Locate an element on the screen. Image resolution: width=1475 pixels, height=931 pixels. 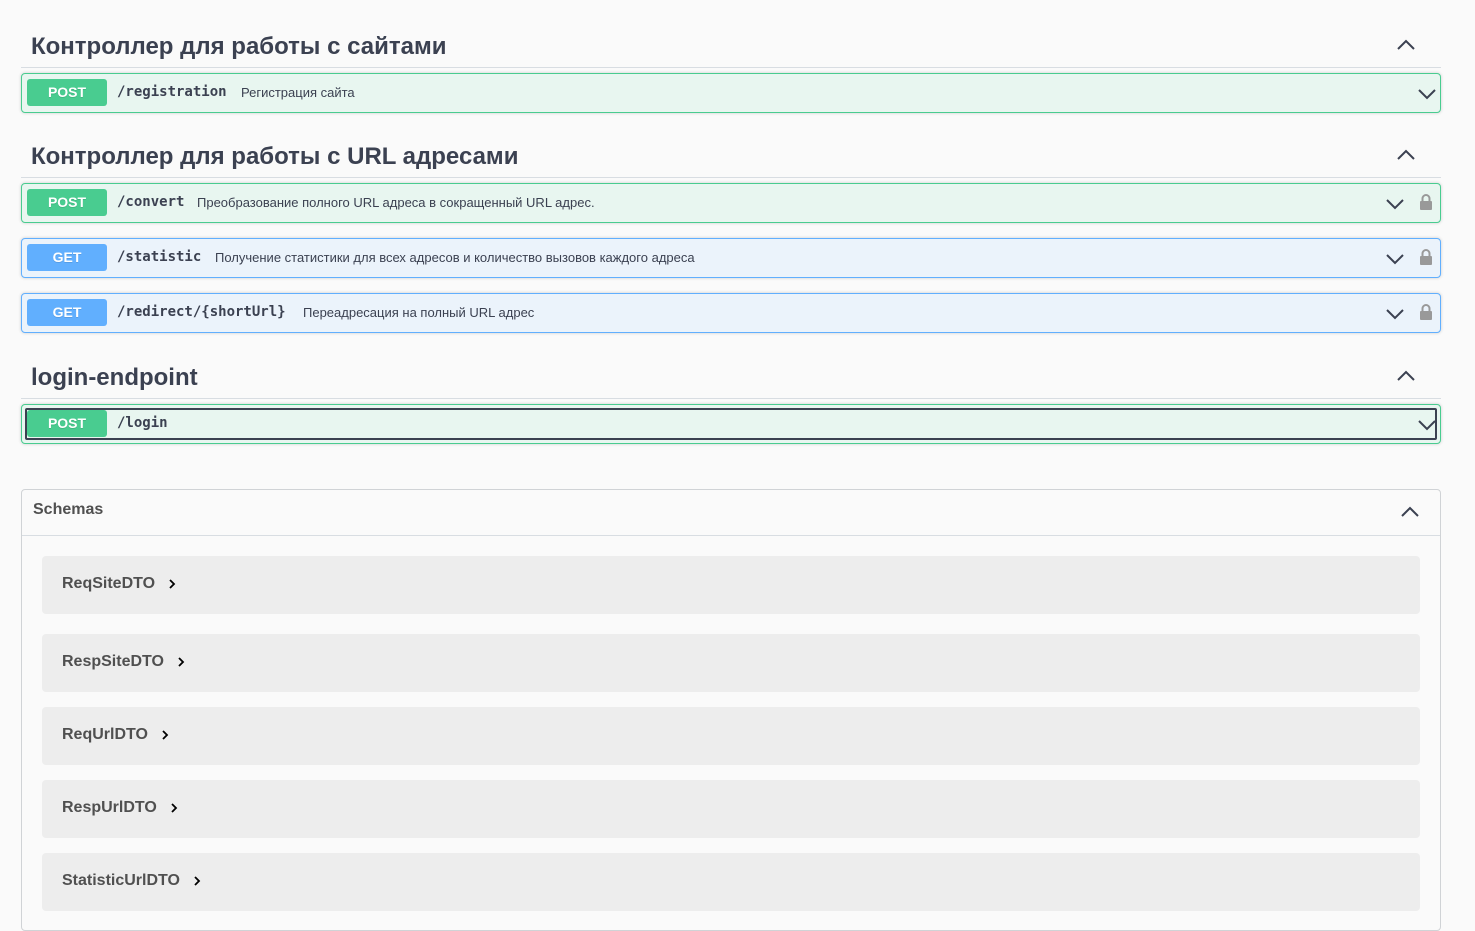
operation-post-login: POST /login is located at coordinates (731, 424).